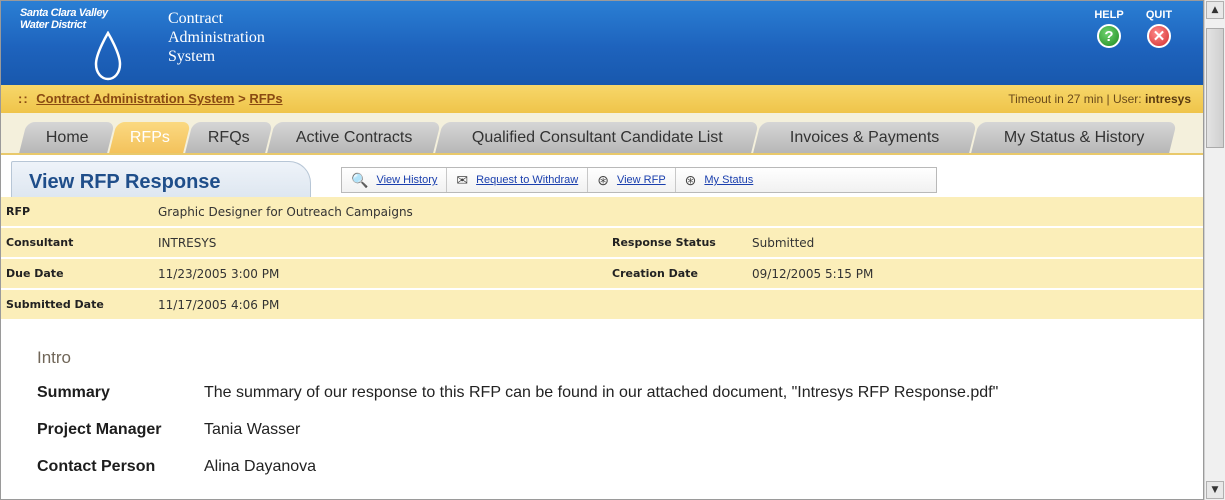 Image resolution: width=1225 pixels, height=500 pixels. What do you see at coordinates (655, 273) in the screenshot?
I see `creation-date-label: Creation Date` at bounding box center [655, 273].